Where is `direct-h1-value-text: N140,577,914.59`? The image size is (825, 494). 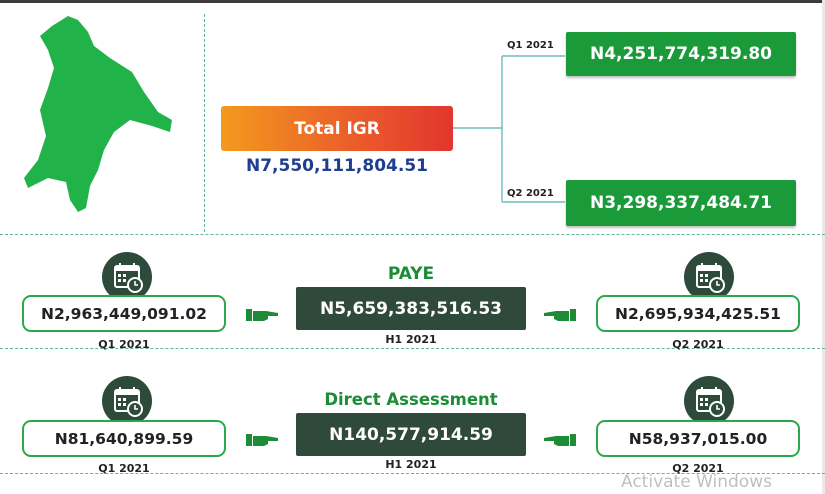
direct-h1-value-text: N140,577,914.59 is located at coordinates (411, 434).